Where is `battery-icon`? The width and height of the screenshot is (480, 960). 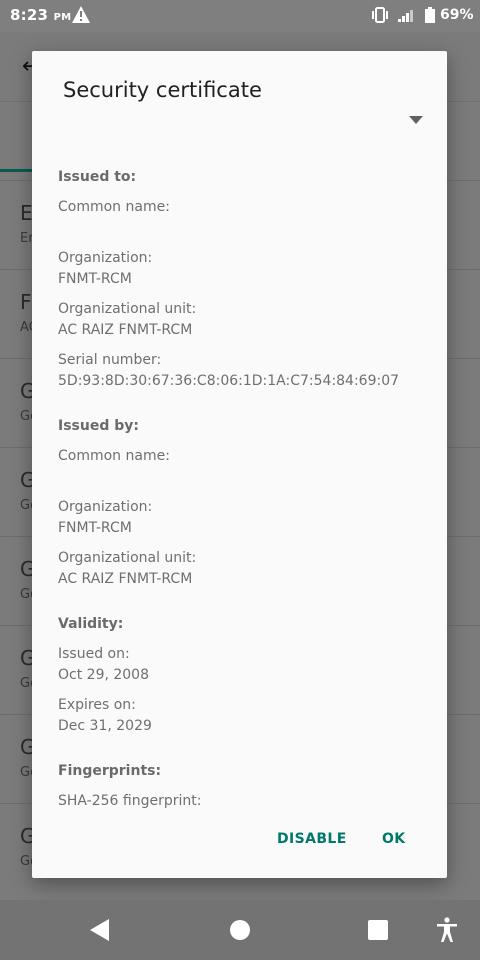
battery-icon is located at coordinates (430, 15).